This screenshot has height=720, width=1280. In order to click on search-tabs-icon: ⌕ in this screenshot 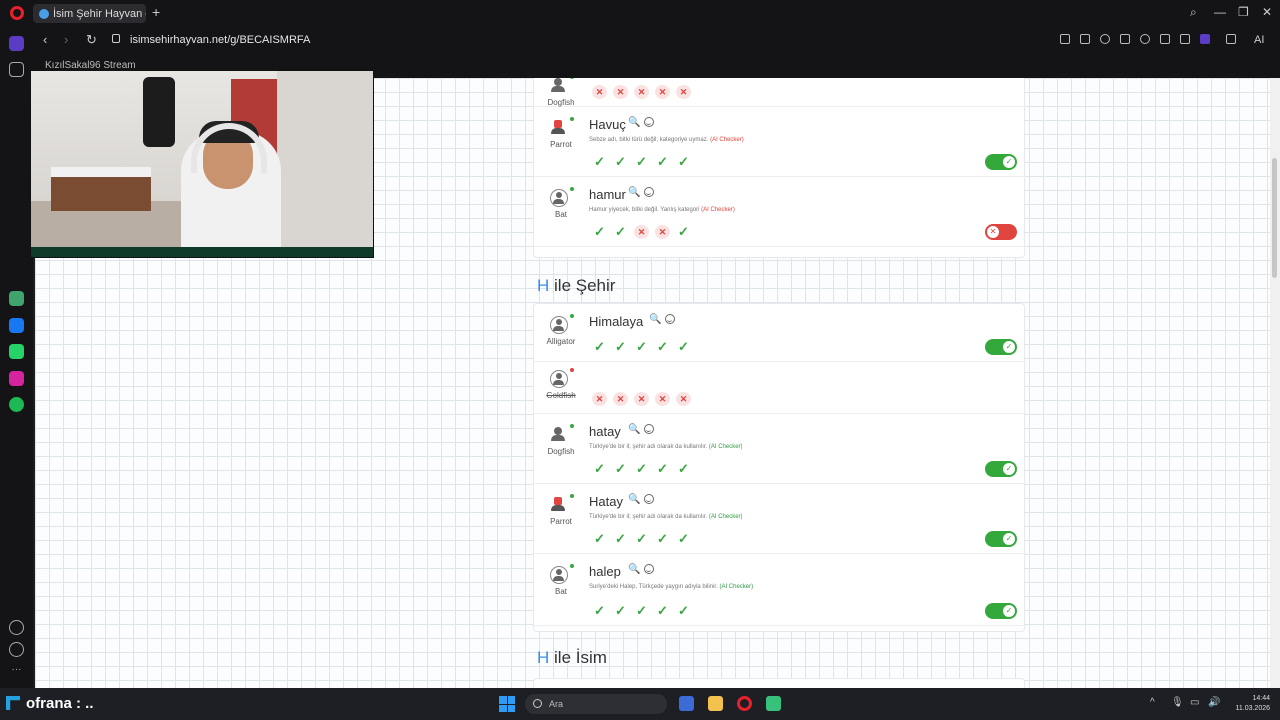, I will do `click(1193, 12)`.